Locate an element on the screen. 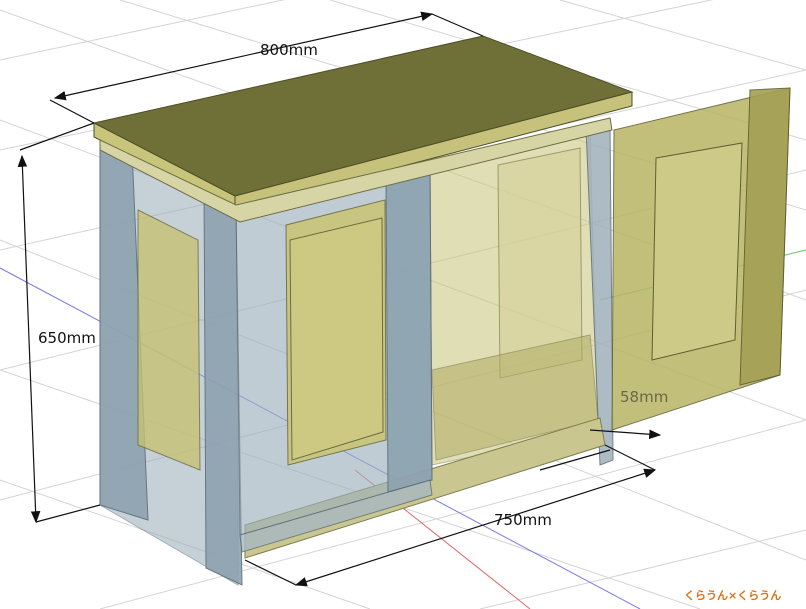  depth-dimension-label: 750mm is located at coordinates (523, 520).